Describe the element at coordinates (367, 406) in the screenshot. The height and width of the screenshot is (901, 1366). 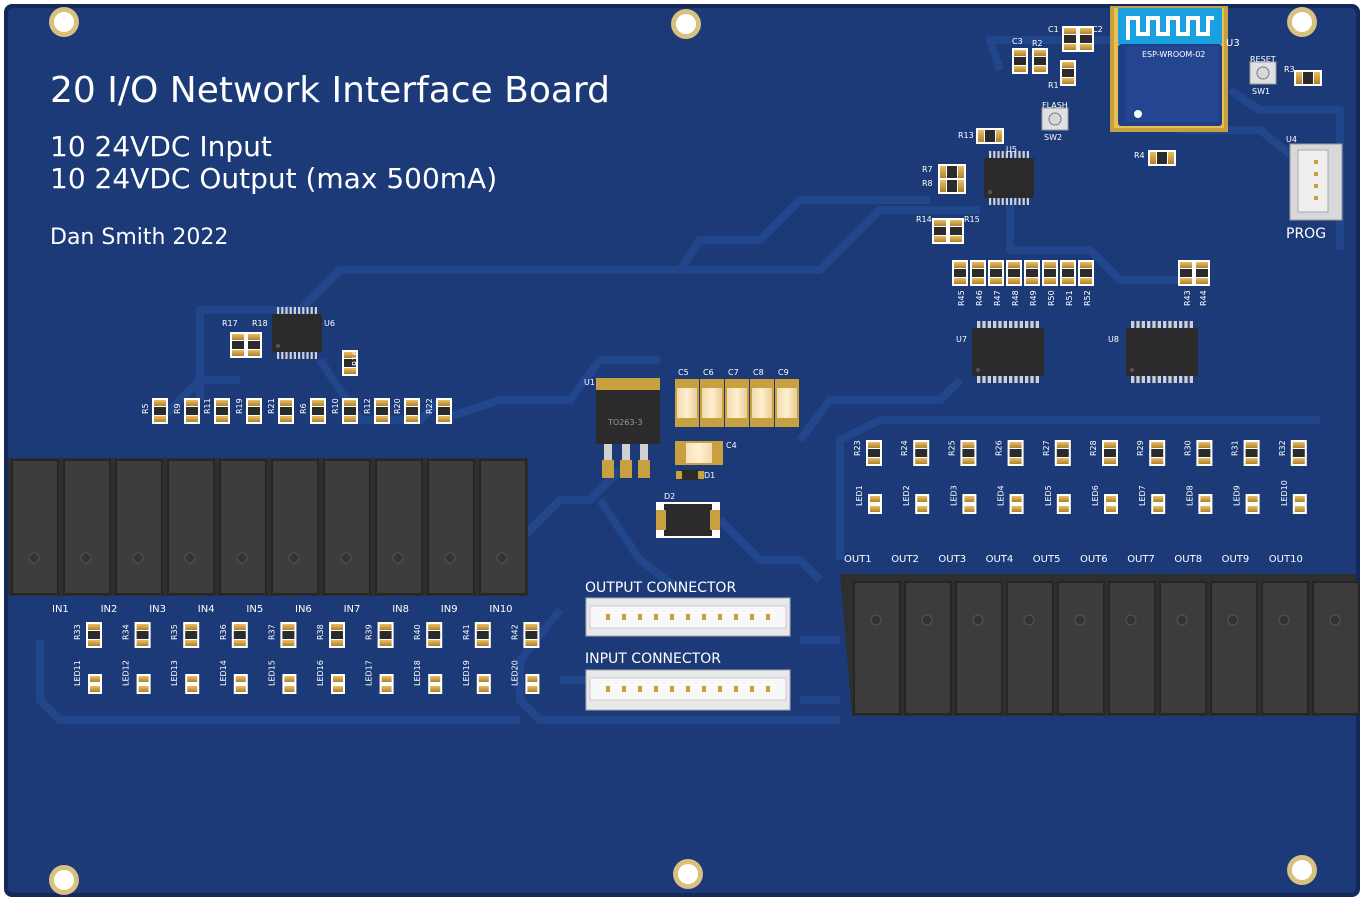
I see `input-resistor-ref: R12` at that location.